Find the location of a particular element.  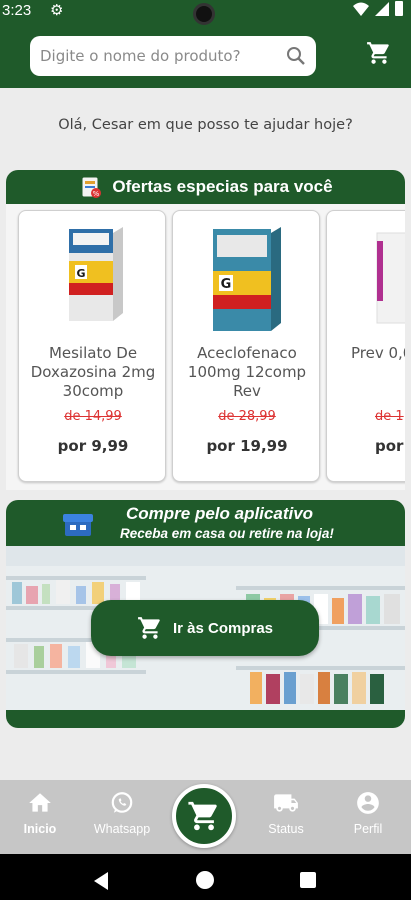

nav-item-status: Status is located at coordinates (286, 813).